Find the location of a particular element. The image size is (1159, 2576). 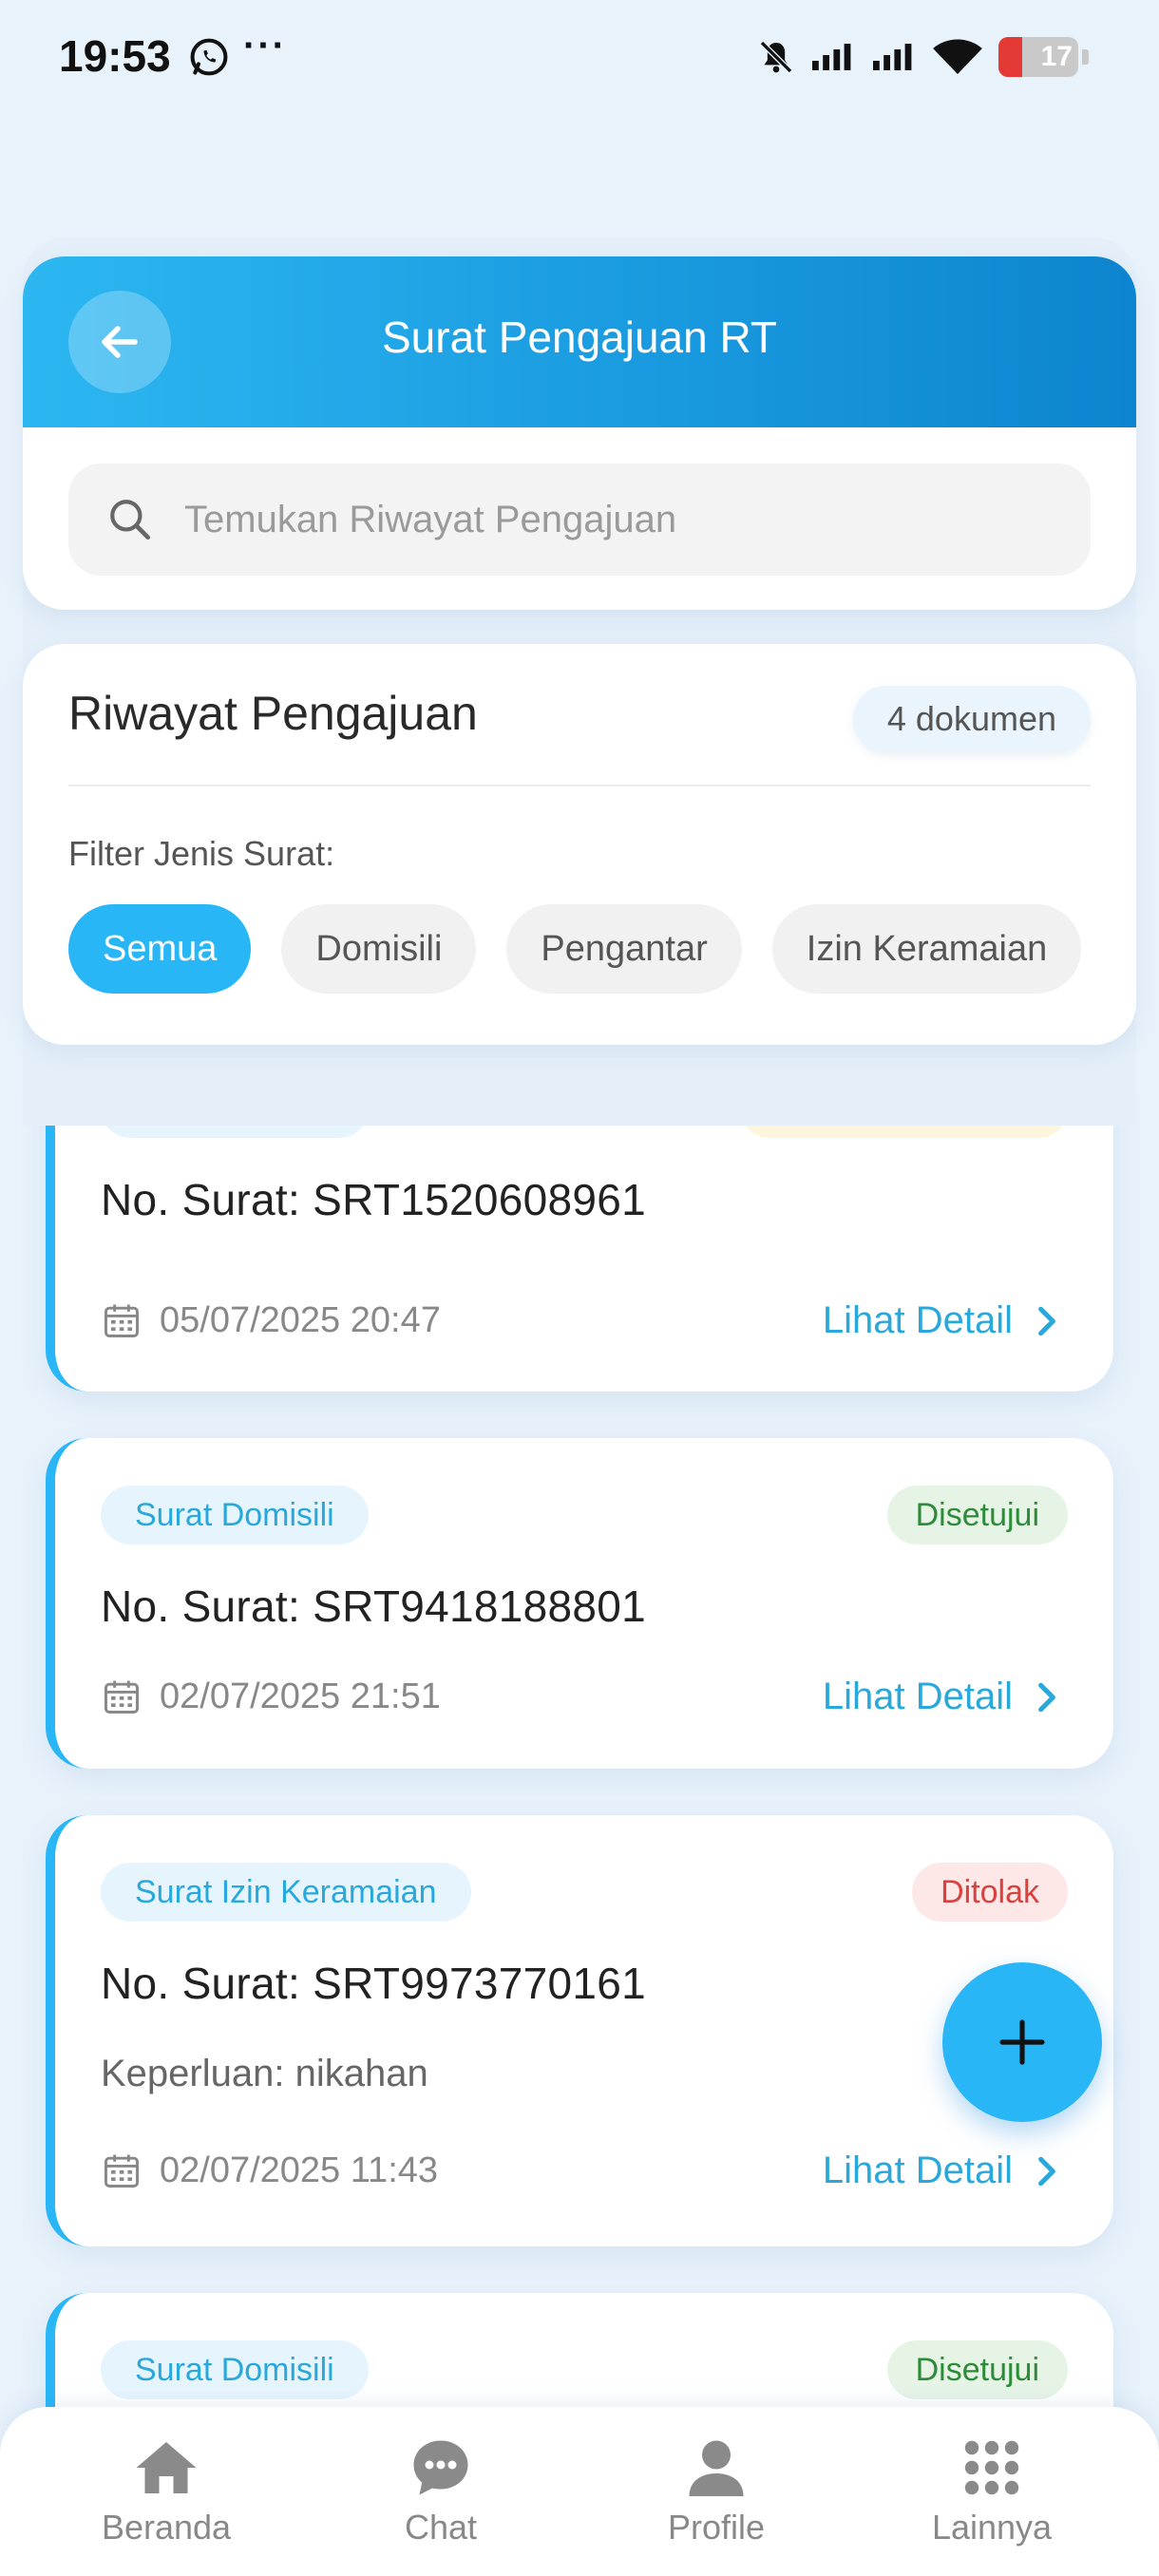

filter-chip-pengantar: Pengantar is located at coordinates (624, 949).